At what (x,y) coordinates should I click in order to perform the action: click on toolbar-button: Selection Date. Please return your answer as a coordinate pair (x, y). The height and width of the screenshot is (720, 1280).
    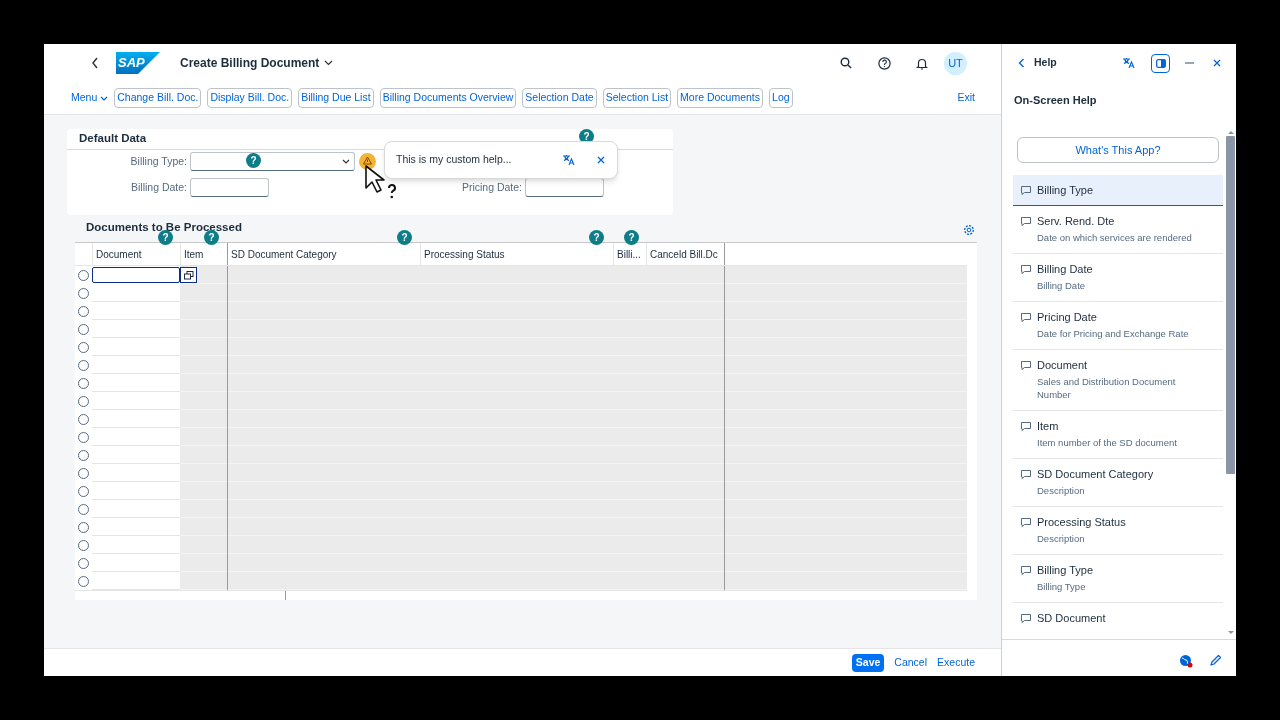
    Looking at the image, I should click on (559, 98).